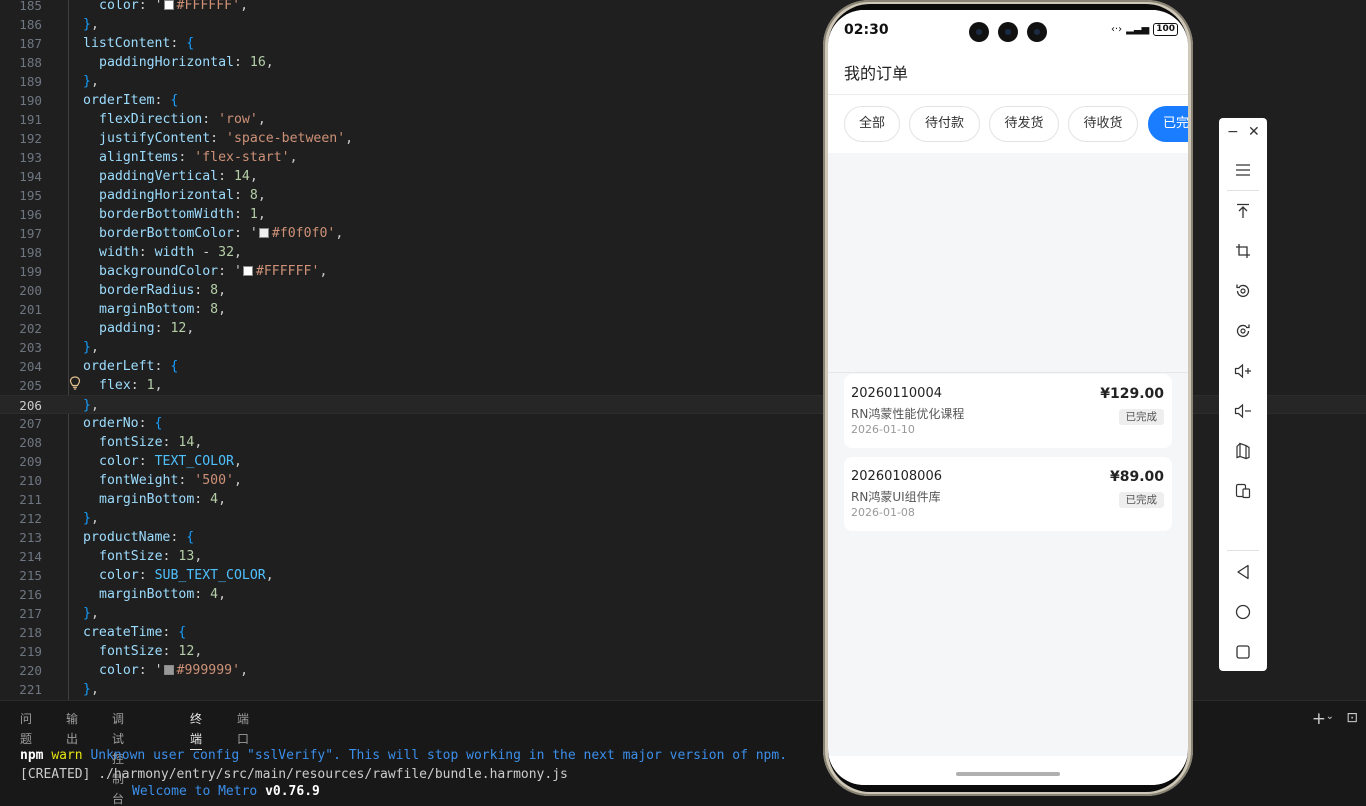 The image size is (1366, 806). What do you see at coordinates (1243, 612) in the screenshot?
I see `home-icon` at bounding box center [1243, 612].